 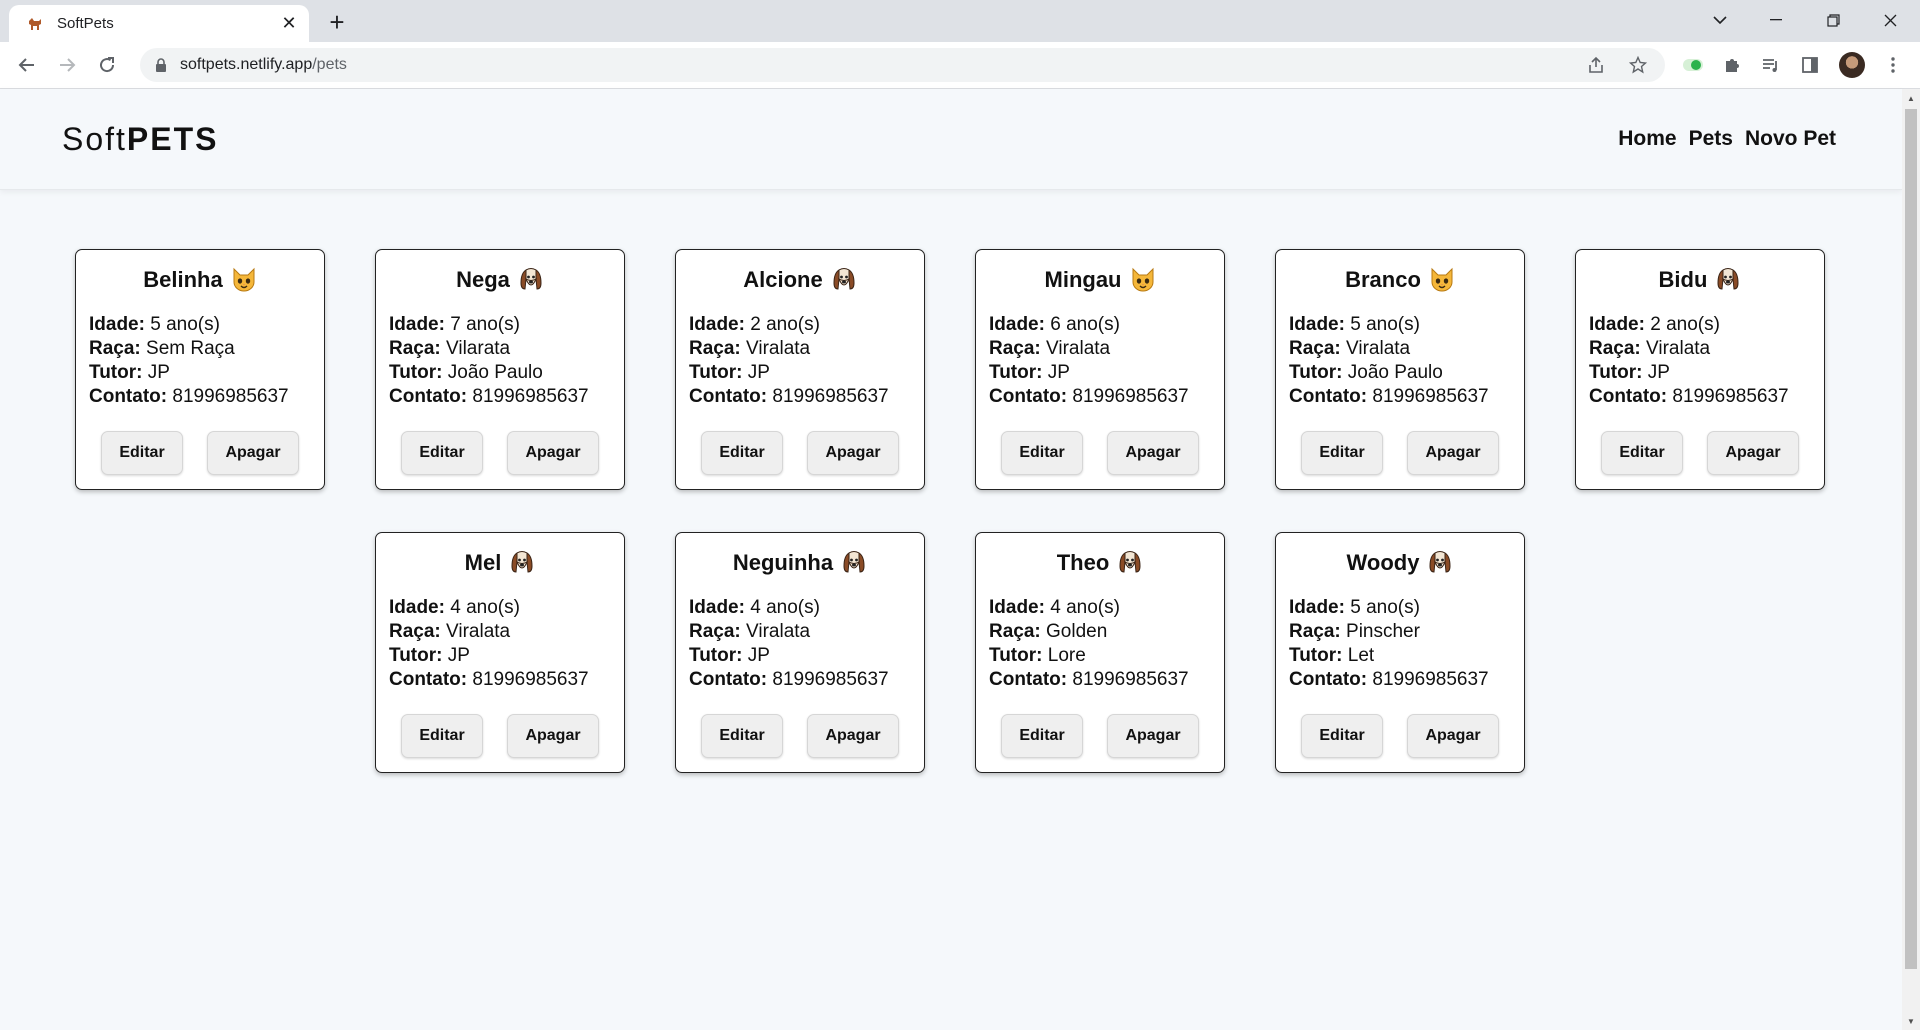 What do you see at coordinates (140, 139) in the screenshot?
I see `site-logo: SoftPETS` at bounding box center [140, 139].